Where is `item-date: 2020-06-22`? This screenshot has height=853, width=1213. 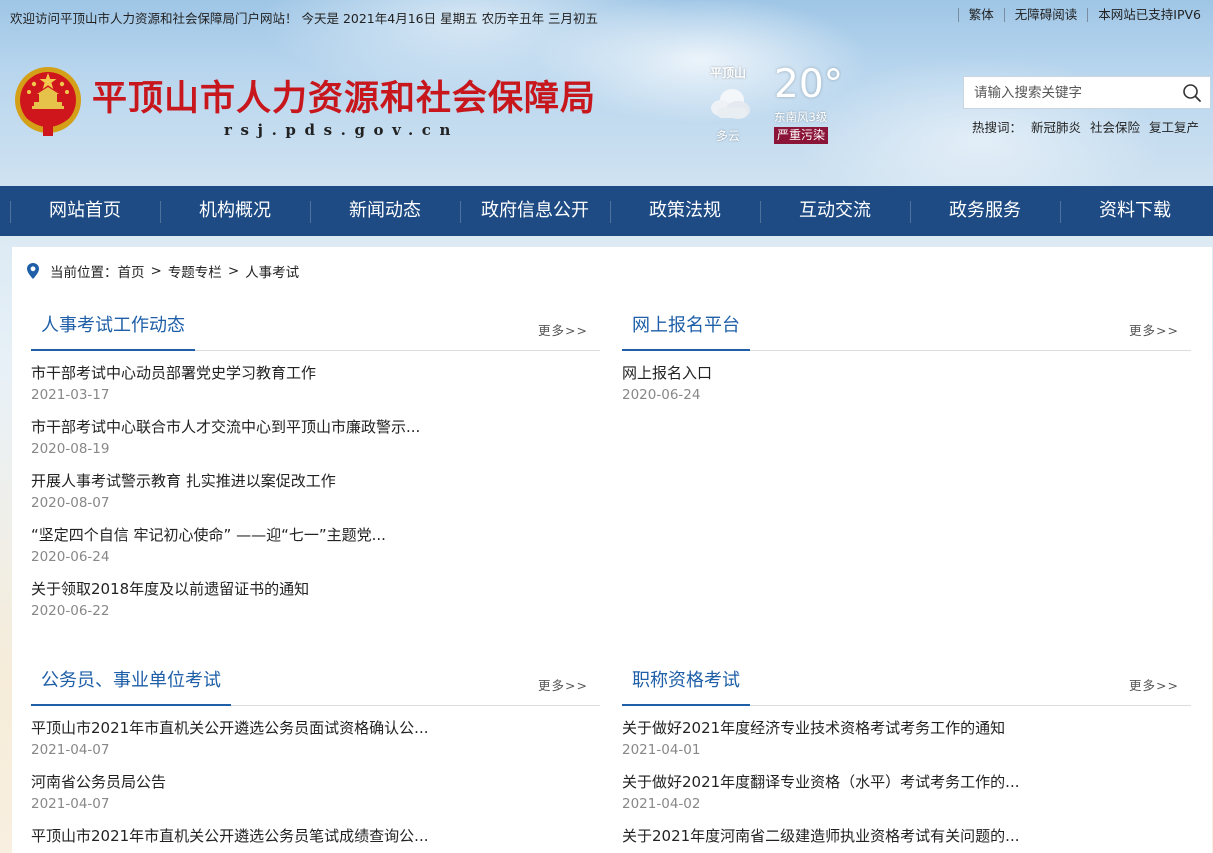
item-date: 2020-06-22 is located at coordinates (70, 611).